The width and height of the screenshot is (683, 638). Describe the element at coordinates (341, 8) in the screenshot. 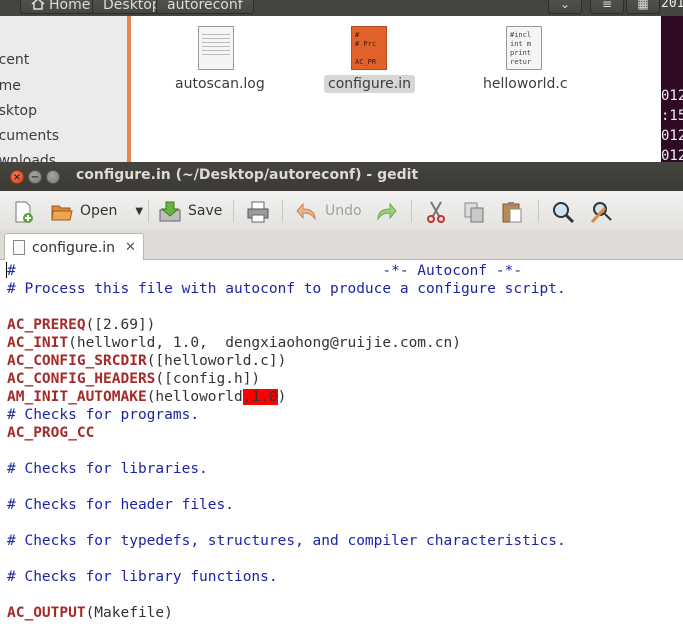

I see `file-manager-toolbar: Home Desktop autoreconf ⌄ ≡ ▦ 201` at that location.